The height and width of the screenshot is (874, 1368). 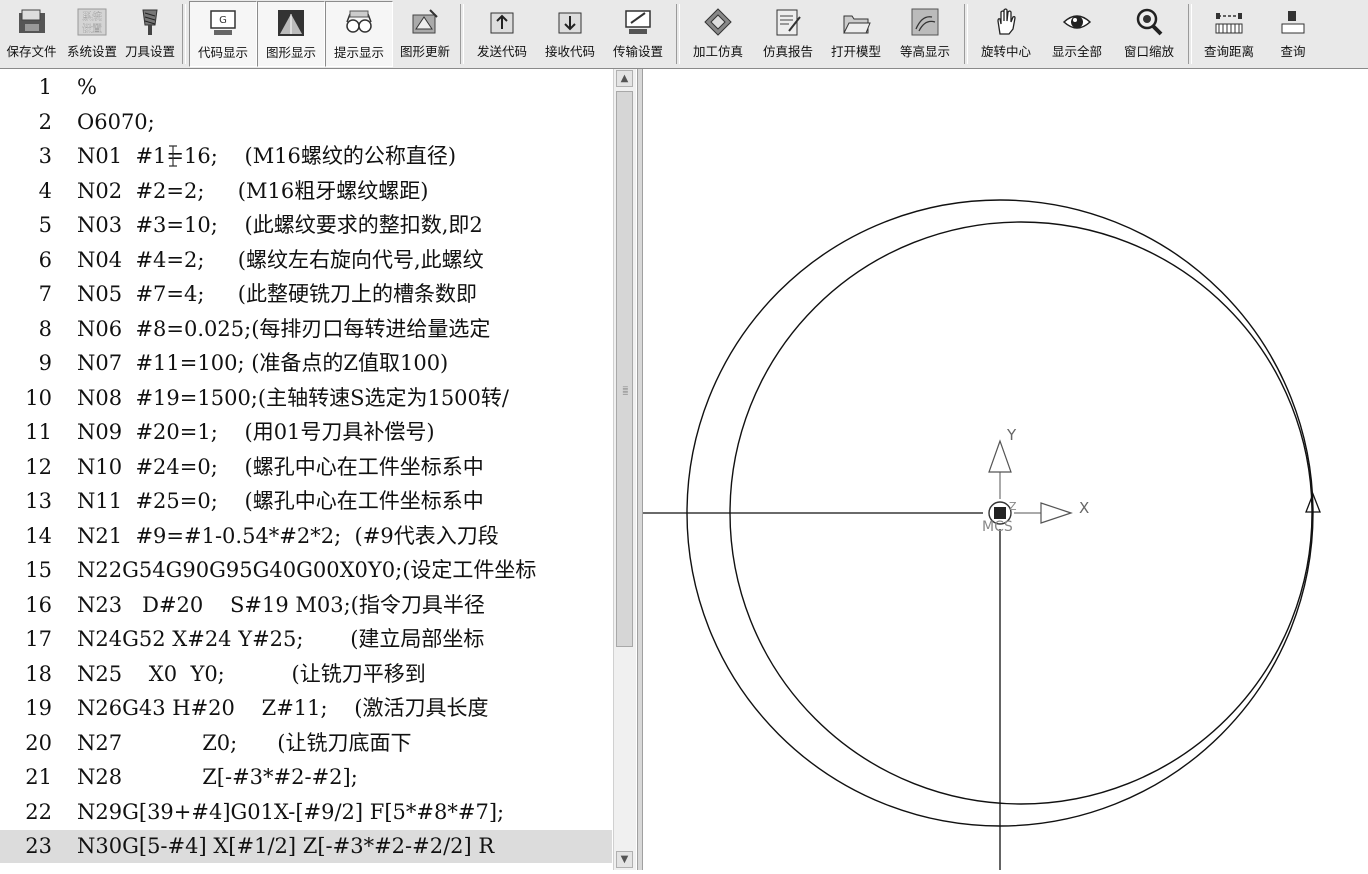 What do you see at coordinates (1000, 456) in the screenshot?
I see `y-axis-arrow-icon` at bounding box center [1000, 456].